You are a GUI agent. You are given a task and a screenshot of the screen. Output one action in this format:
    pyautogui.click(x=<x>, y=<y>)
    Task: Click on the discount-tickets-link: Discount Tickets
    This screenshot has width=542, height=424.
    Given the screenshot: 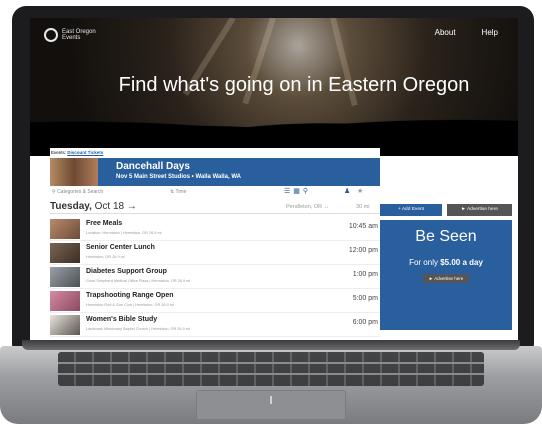 What is the action you would take?
    pyautogui.click(x=85, y=152)
    